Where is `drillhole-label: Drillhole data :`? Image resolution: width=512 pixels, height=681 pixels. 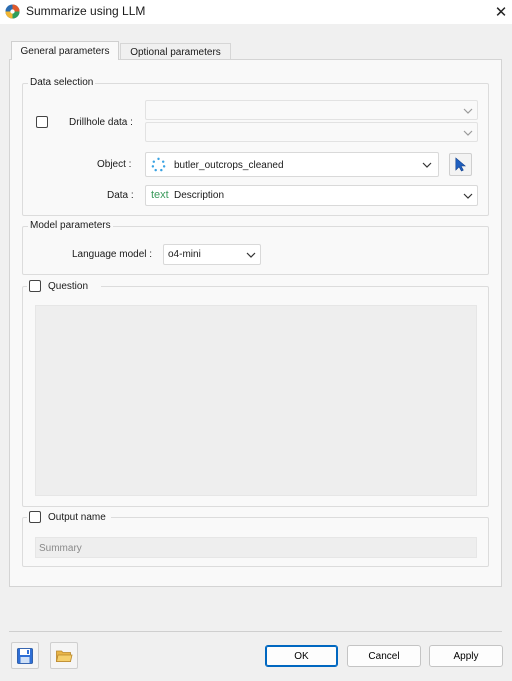 drillhole-label: Drillhole data : is located at coordinates (101, 122).